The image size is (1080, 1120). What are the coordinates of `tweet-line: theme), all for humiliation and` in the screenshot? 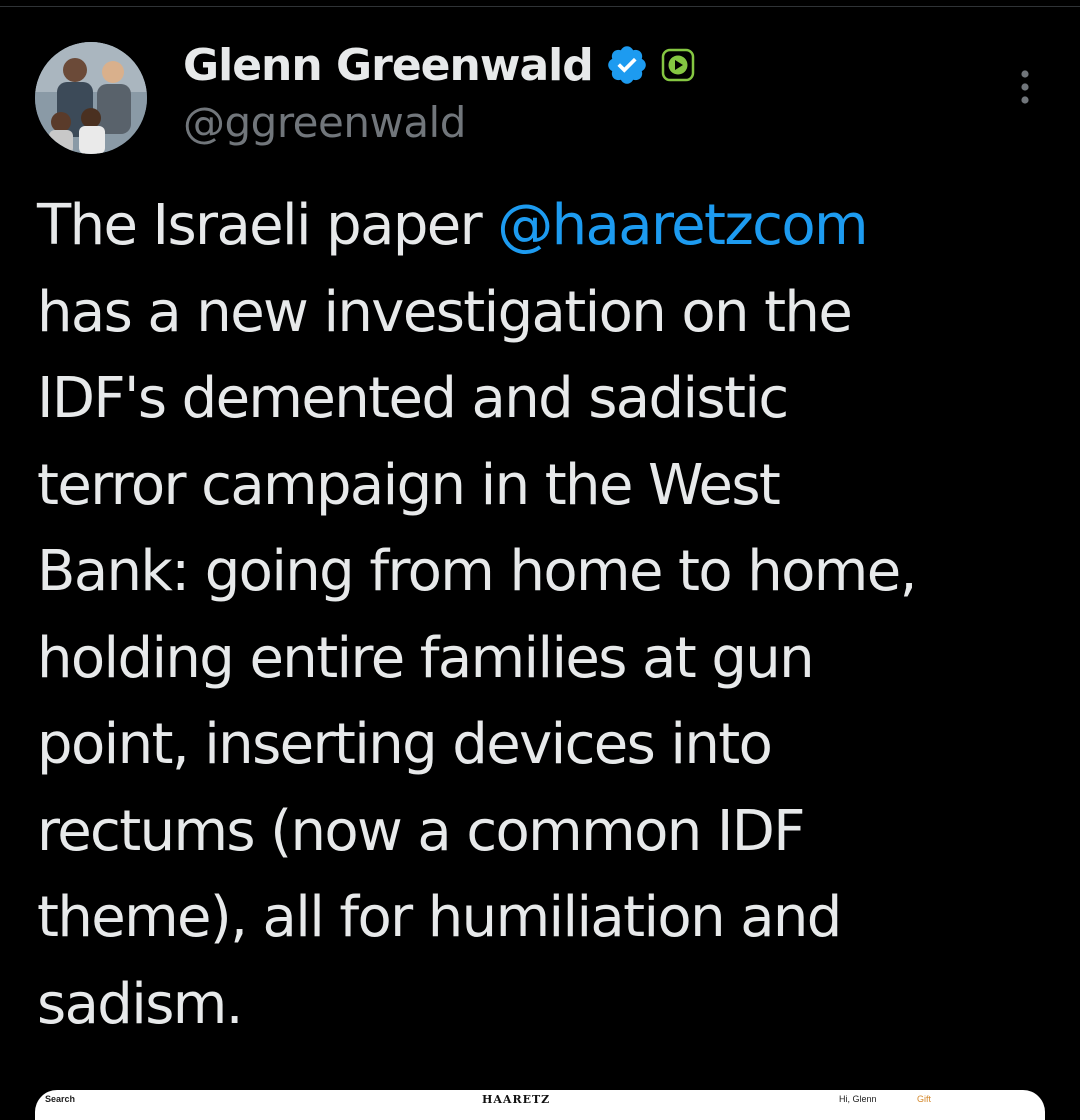 It's located at (439, 917).